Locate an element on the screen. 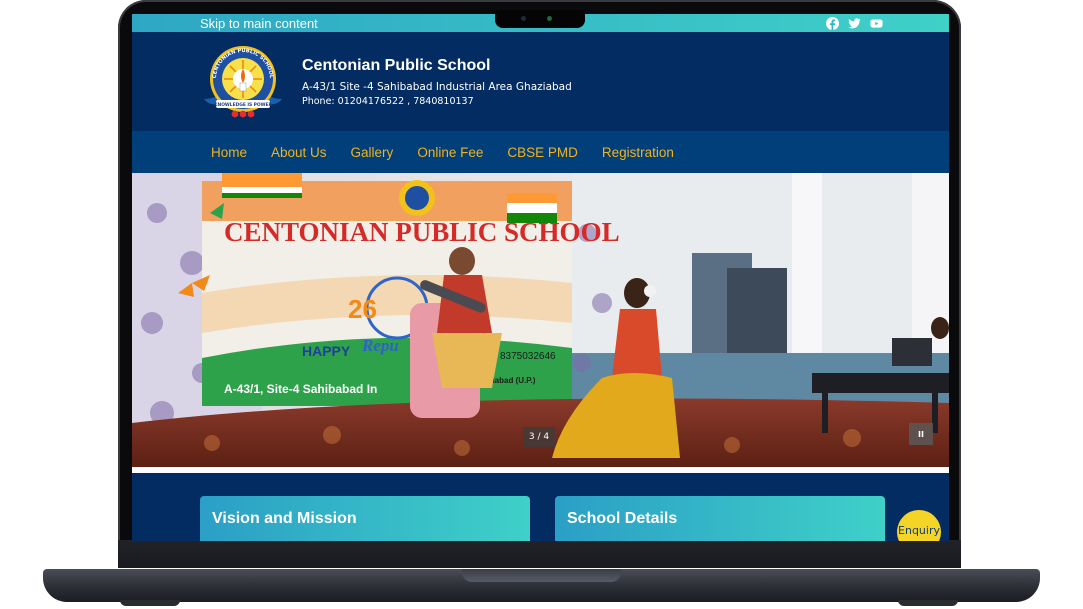 The image size is (1083, 609). nav-gallery: Gallery is located at coordinates (372, 152).